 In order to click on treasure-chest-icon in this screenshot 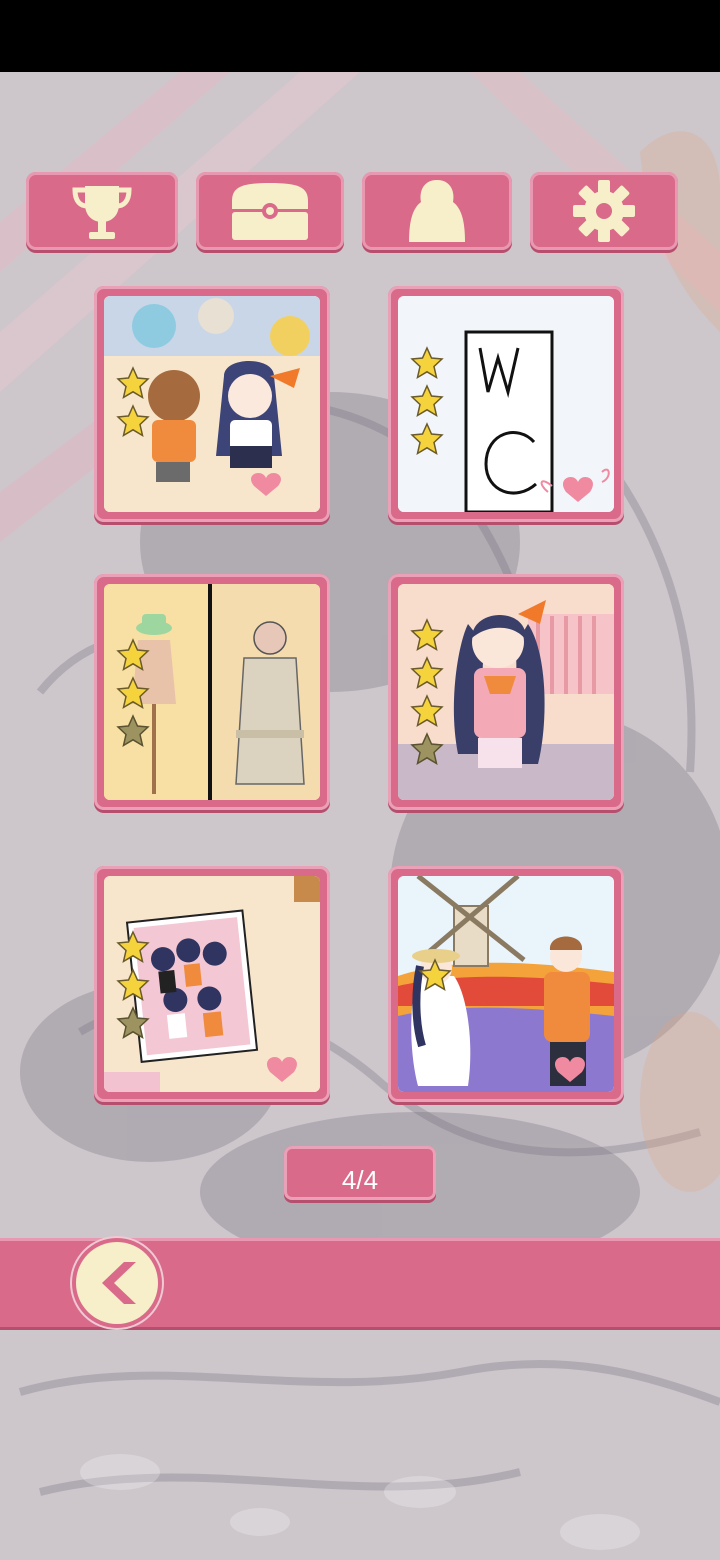, I will do `click(270, 211)`.